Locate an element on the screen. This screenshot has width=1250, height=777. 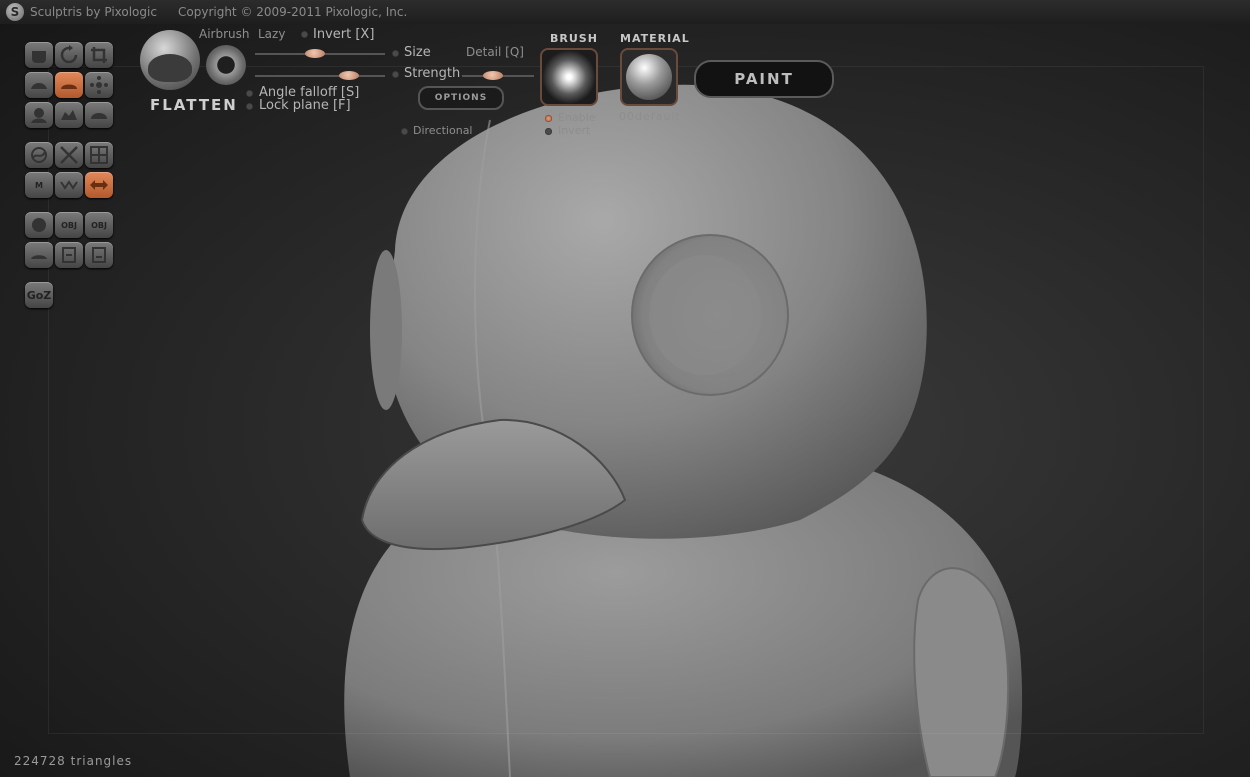
angle-falloff-radio is located at coordinates (249, 93).